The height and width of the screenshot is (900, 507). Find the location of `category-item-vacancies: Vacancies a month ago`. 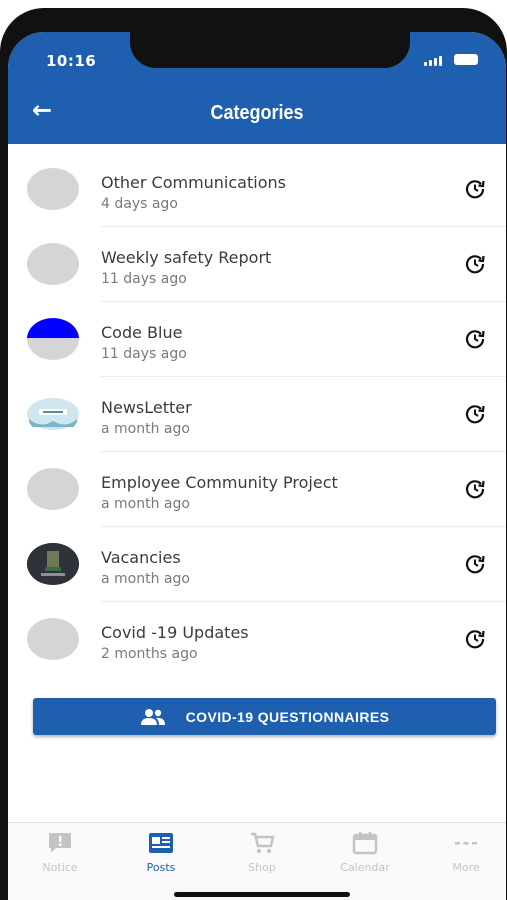

category-item-vacancies: Vacancies a month ago is located at coordinates (257, 564).